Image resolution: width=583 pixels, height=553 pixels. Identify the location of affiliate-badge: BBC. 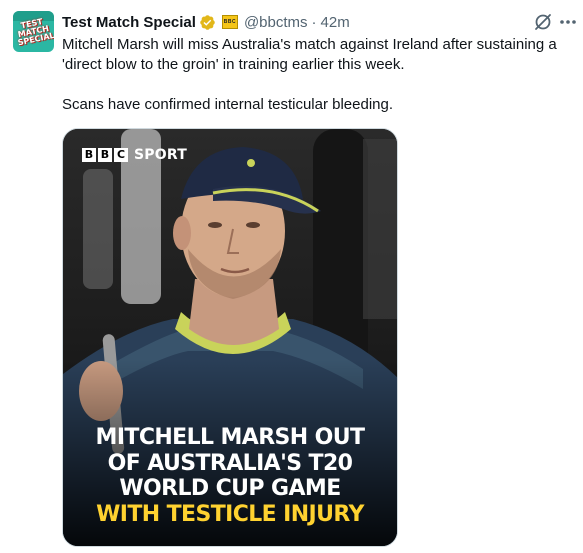
(229, 22).